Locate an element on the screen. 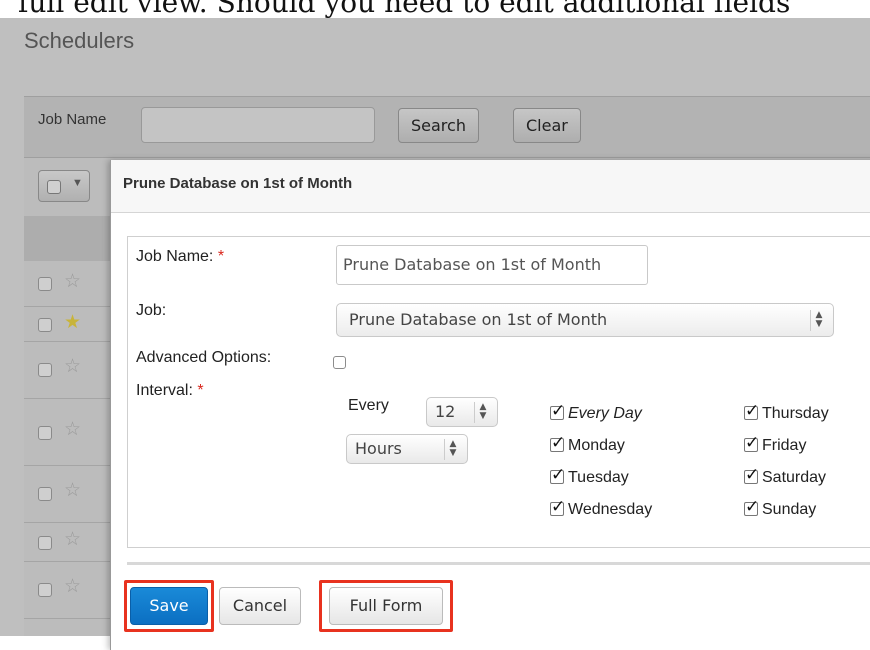 This screenshot has height=650, width=870. job-select: Prune Database on 1st of Month ▲ ▼ is located at coordinates (585, 320).